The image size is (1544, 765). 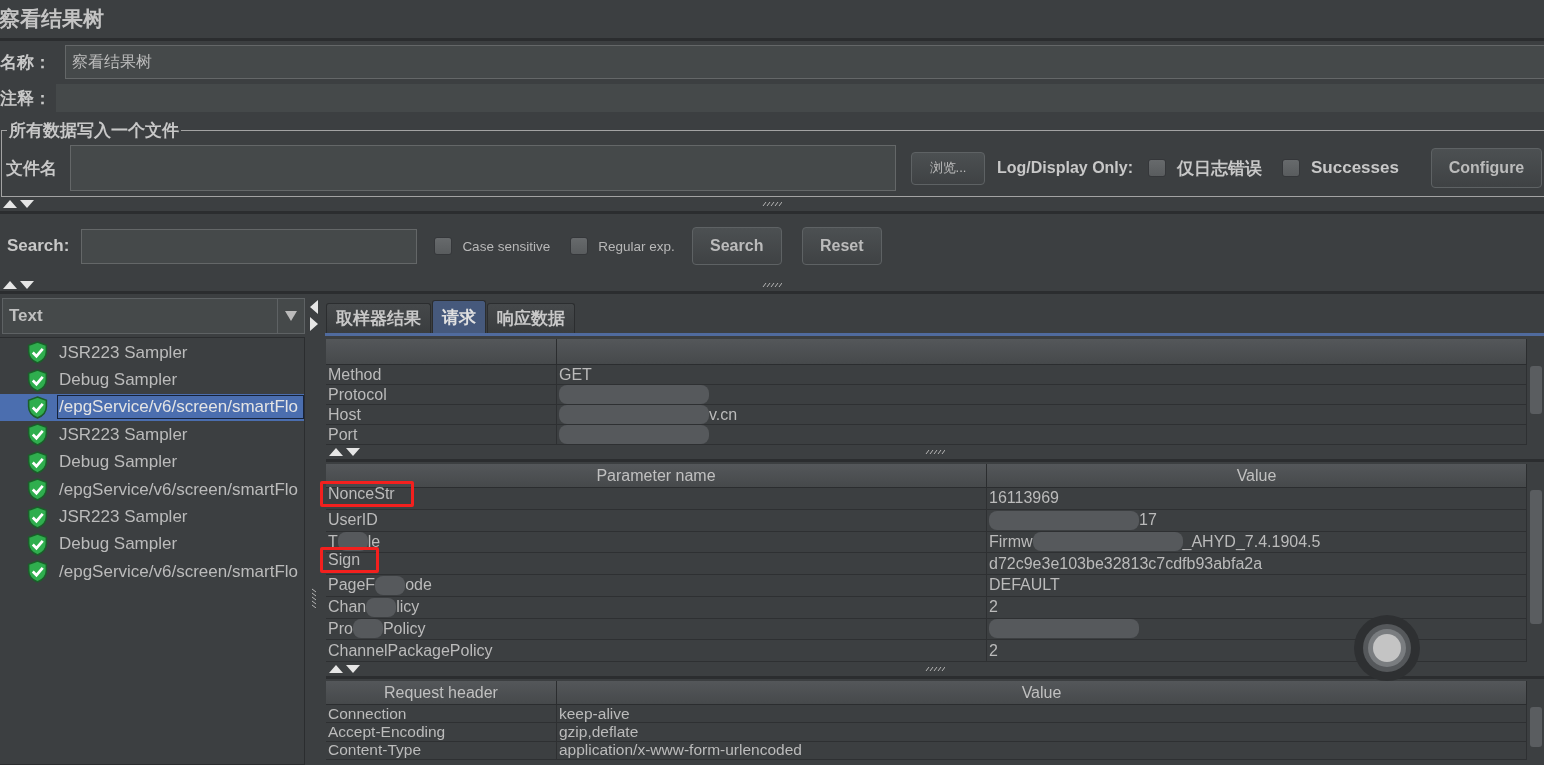 I want to click on parameter-name: Policy, so click(x=404, y=628).